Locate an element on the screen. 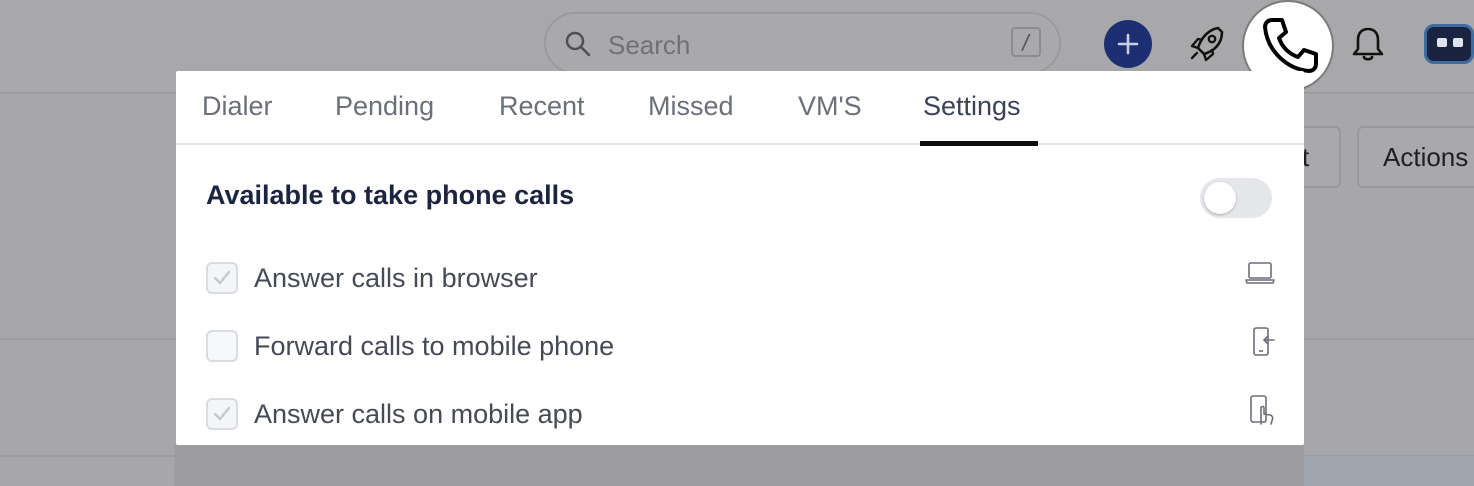  option-label: Answer calls in browser is located at coordinates (396, 278).